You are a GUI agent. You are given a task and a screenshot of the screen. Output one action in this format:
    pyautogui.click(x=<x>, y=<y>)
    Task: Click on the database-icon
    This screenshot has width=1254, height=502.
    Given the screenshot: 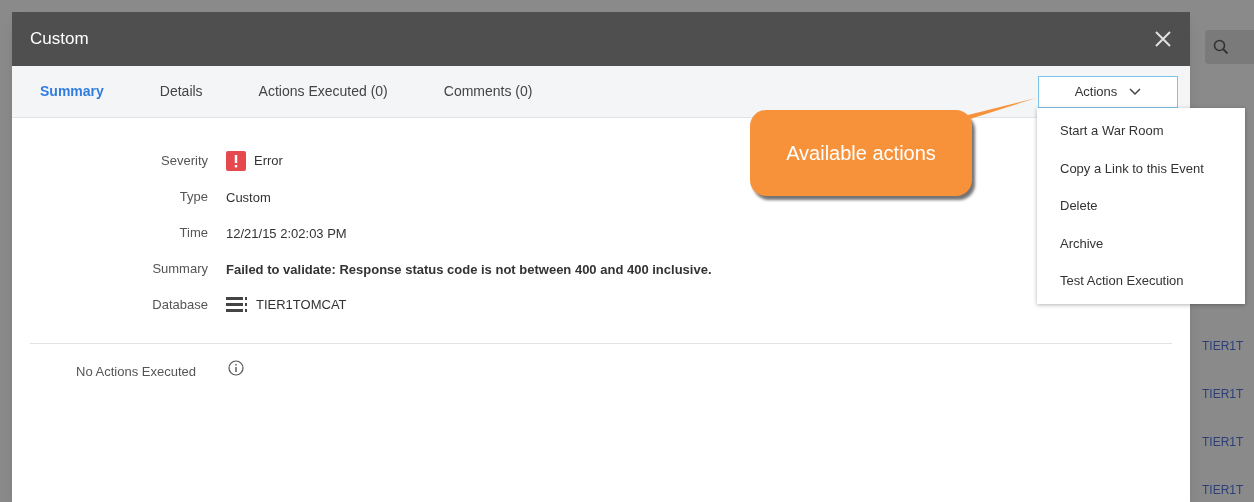 What is the action you would take?
    pyautogui.click(x=237, y=304)
    